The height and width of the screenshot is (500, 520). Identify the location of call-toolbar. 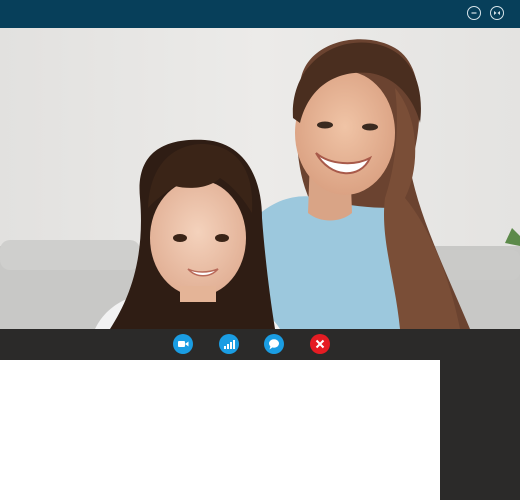
(260, 344).